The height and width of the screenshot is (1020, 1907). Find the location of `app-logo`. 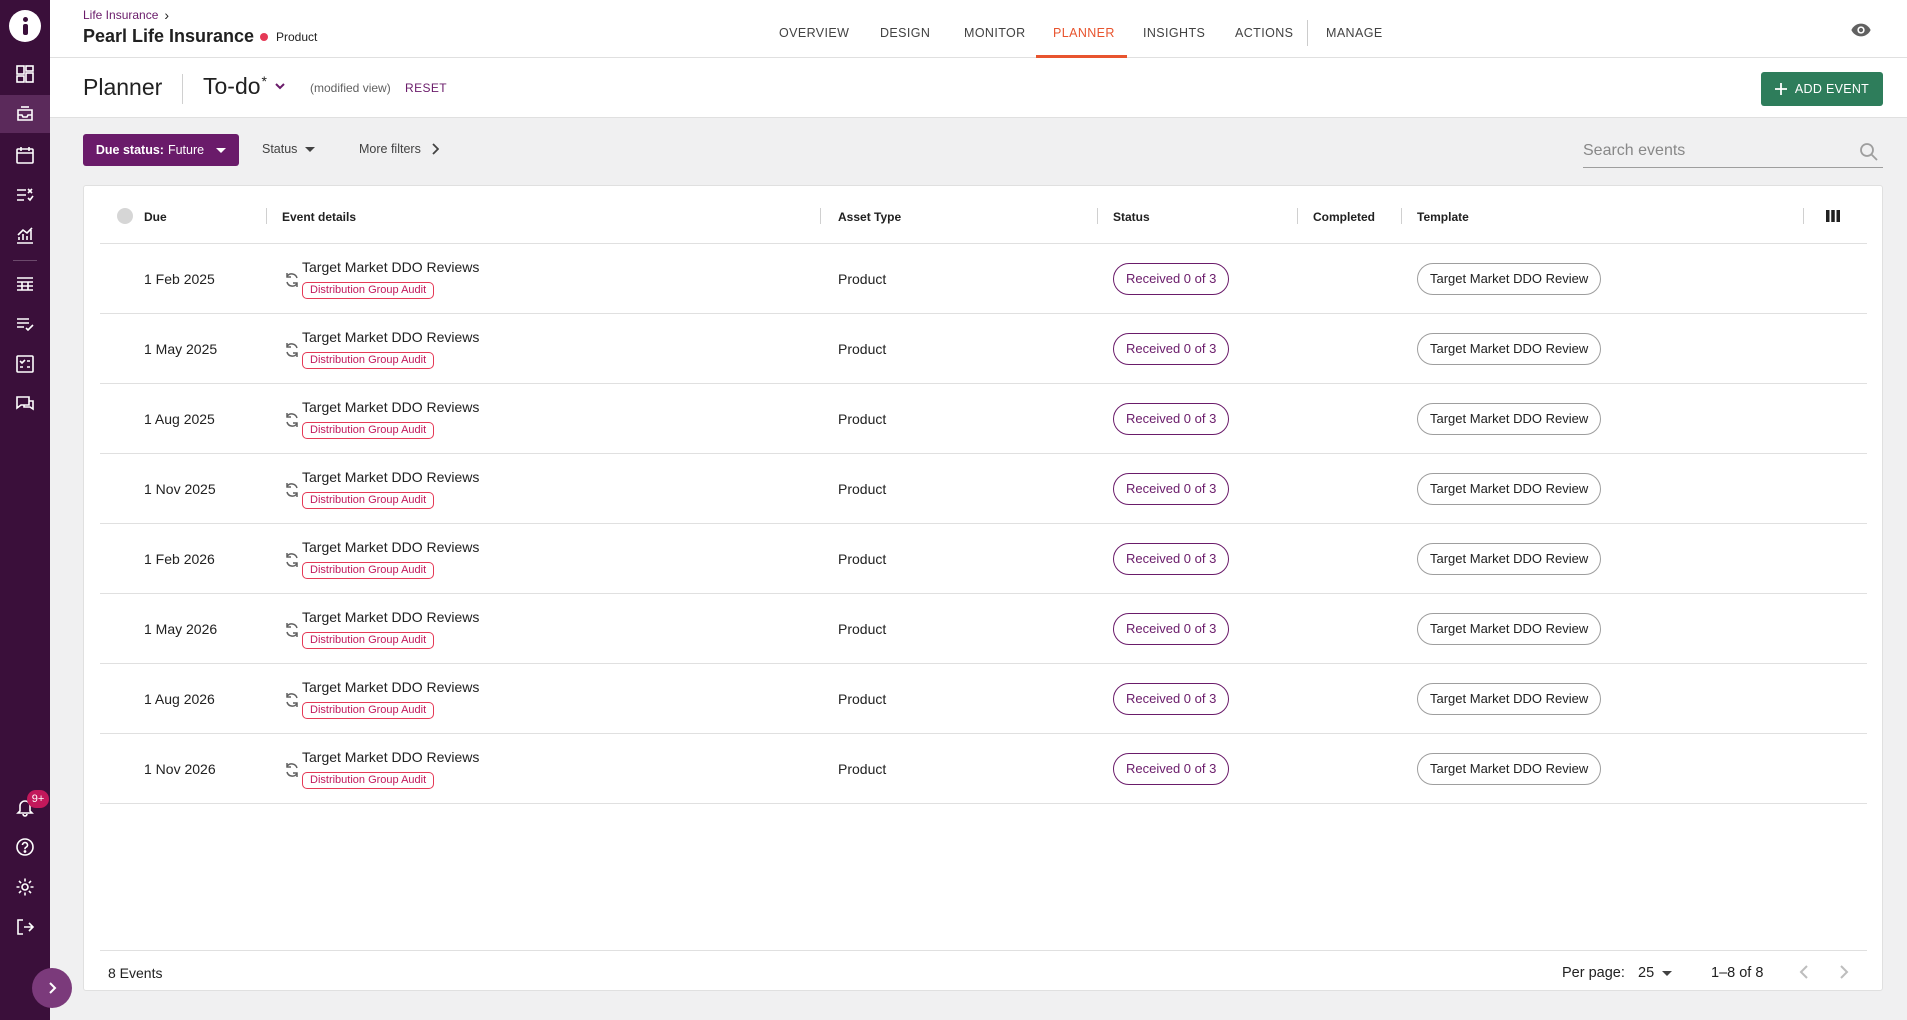

app-logo is located at coordinates (25, 26).